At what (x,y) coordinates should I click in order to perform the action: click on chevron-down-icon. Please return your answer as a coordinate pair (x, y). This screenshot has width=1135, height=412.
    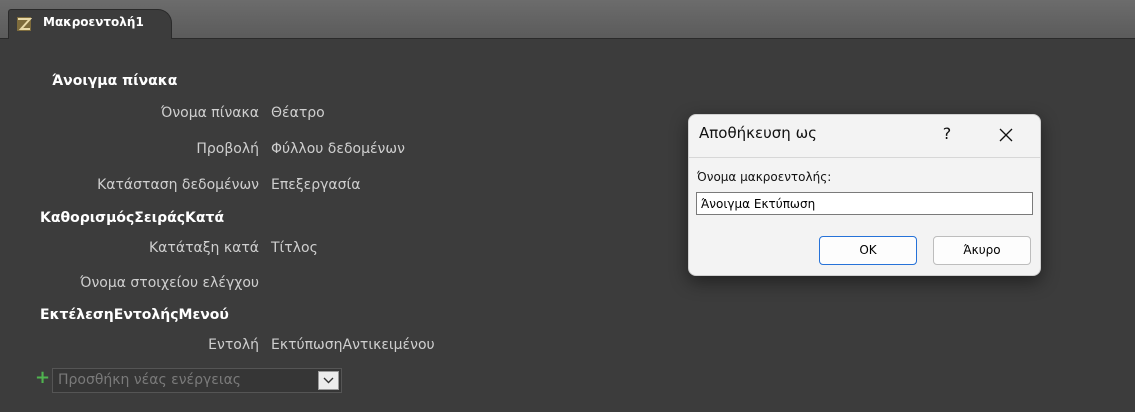
    Looking at the image, I should click on (328, 380).